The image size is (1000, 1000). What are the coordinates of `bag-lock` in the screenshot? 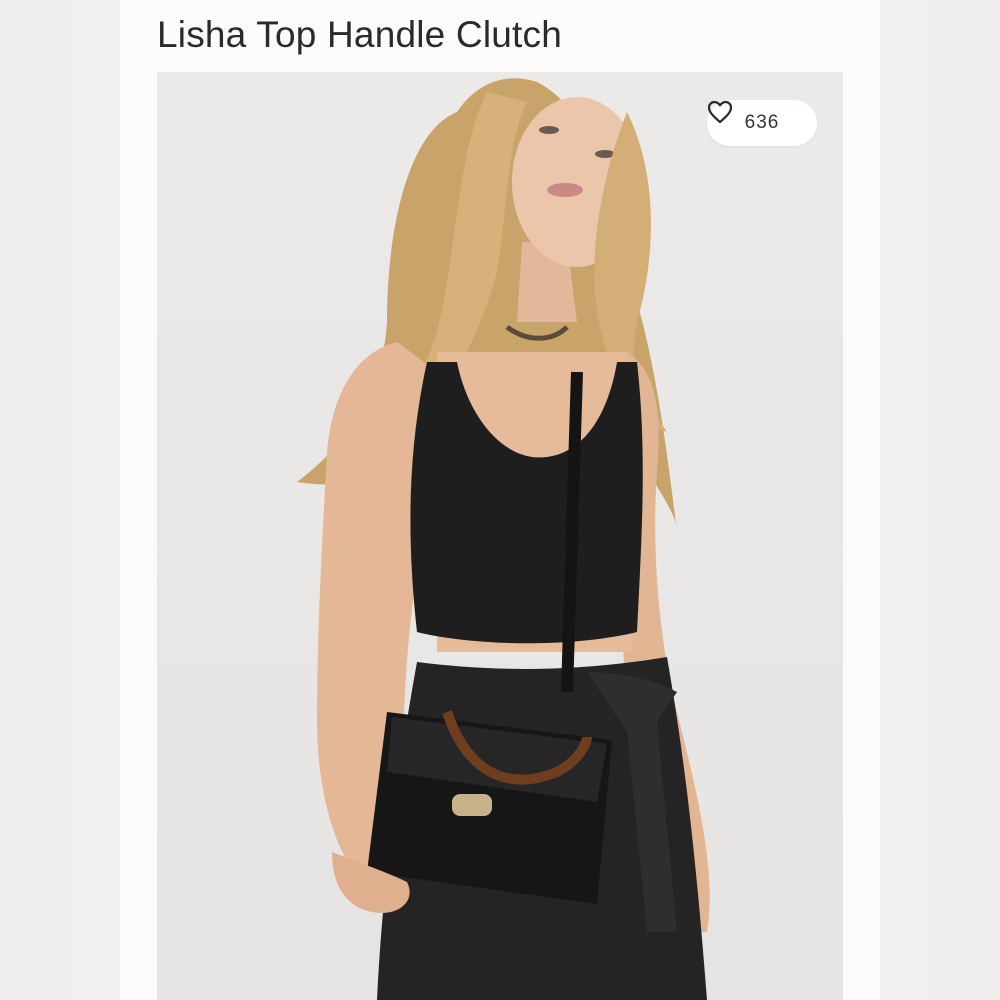 It's located at (472, 805).